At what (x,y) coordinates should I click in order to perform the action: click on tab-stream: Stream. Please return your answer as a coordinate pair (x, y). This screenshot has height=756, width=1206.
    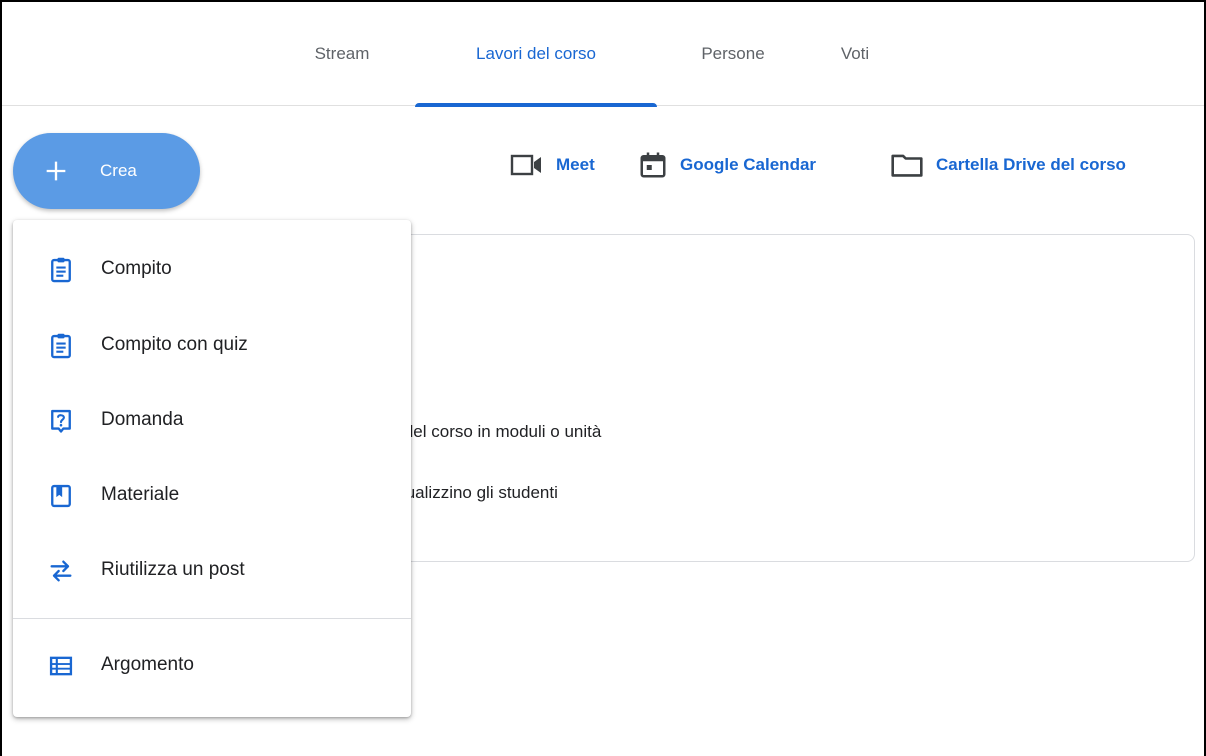
    Looking at the image, I should click on (342, 54).